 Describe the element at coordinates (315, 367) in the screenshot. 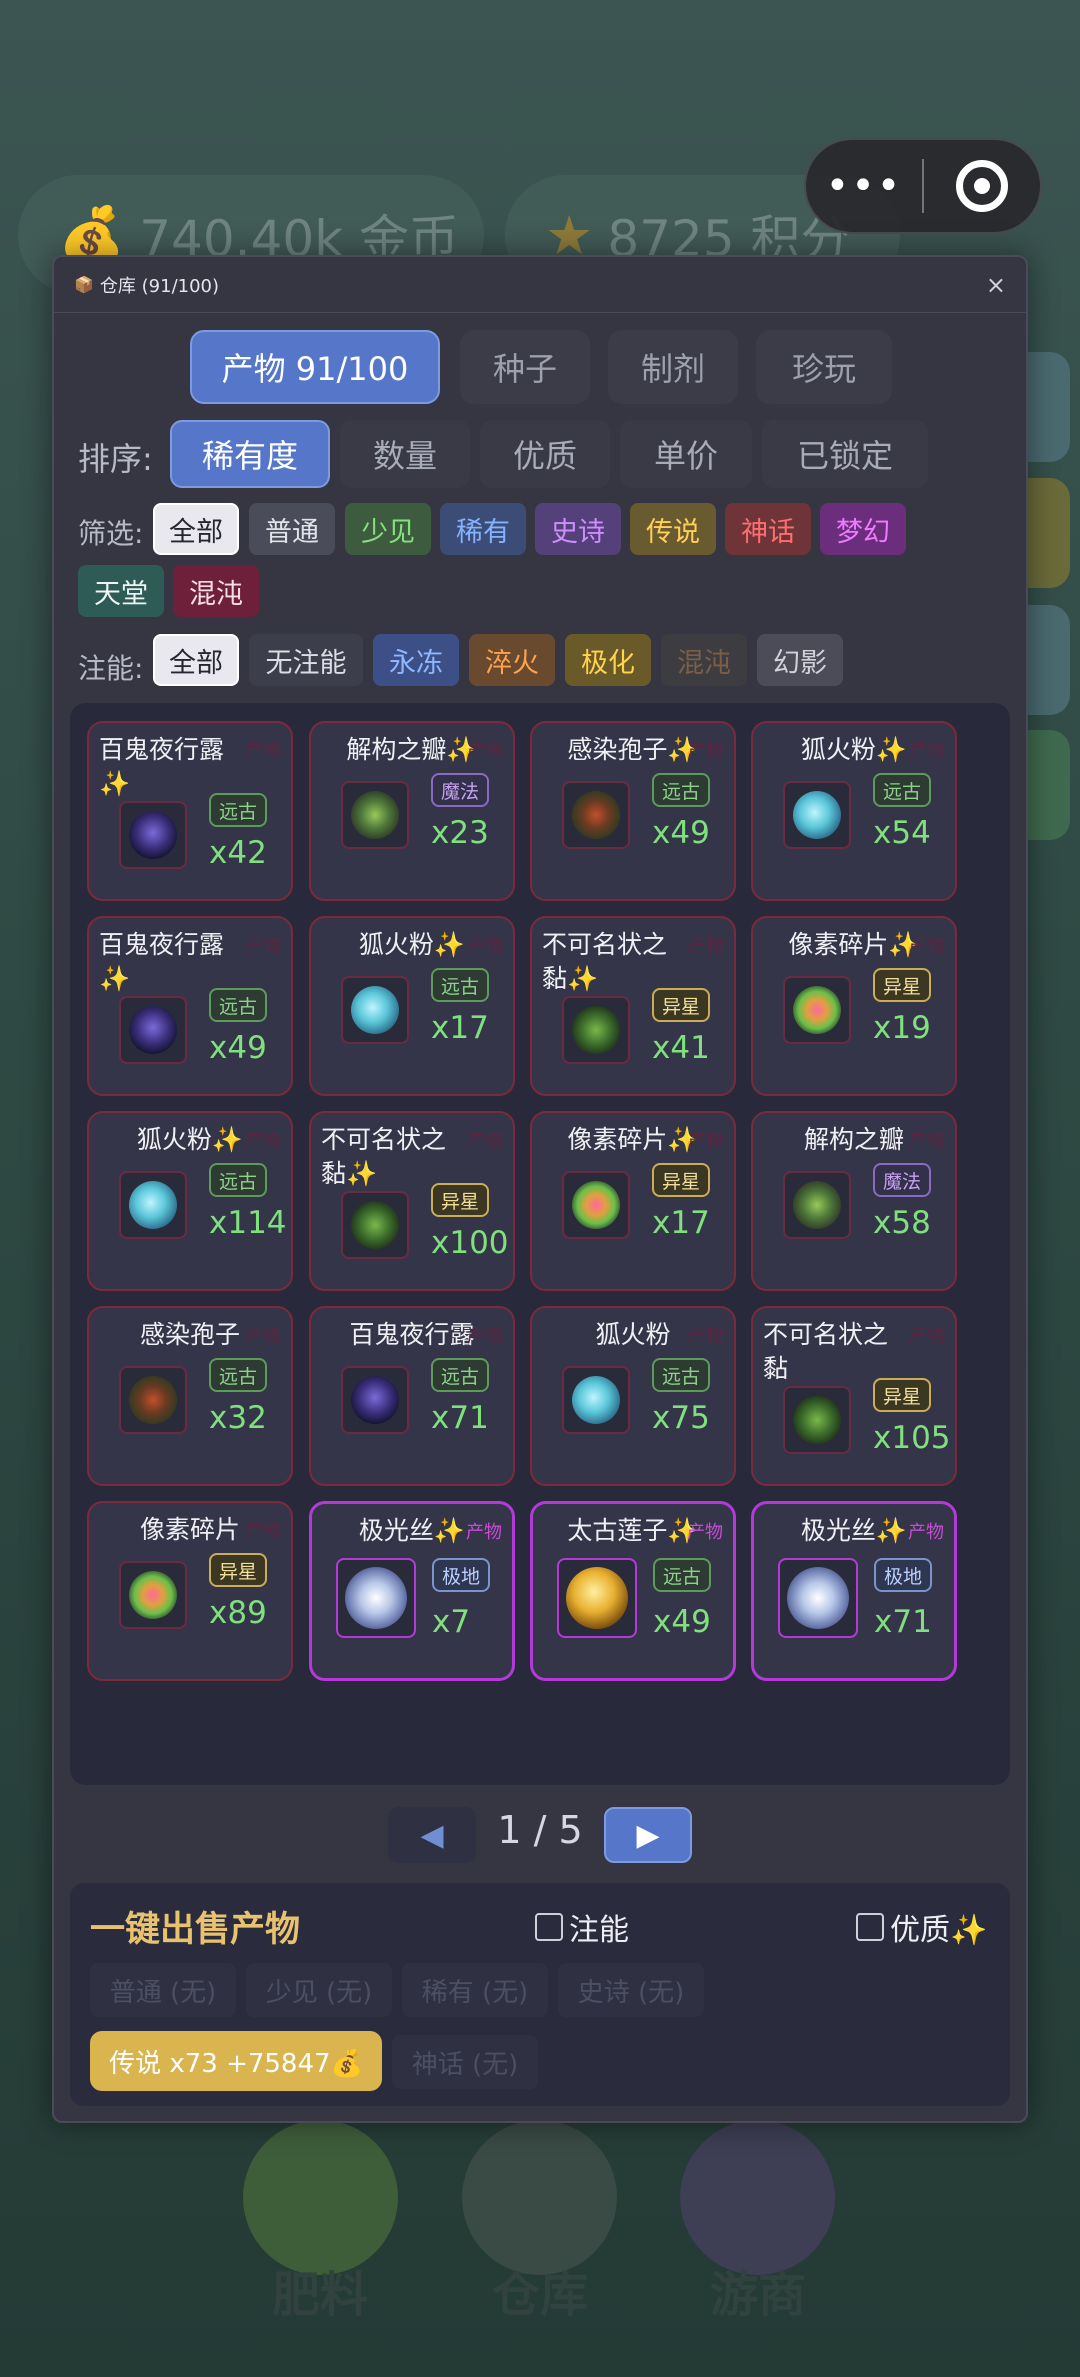

I see `tab-products: 产物 91/100` at that location.